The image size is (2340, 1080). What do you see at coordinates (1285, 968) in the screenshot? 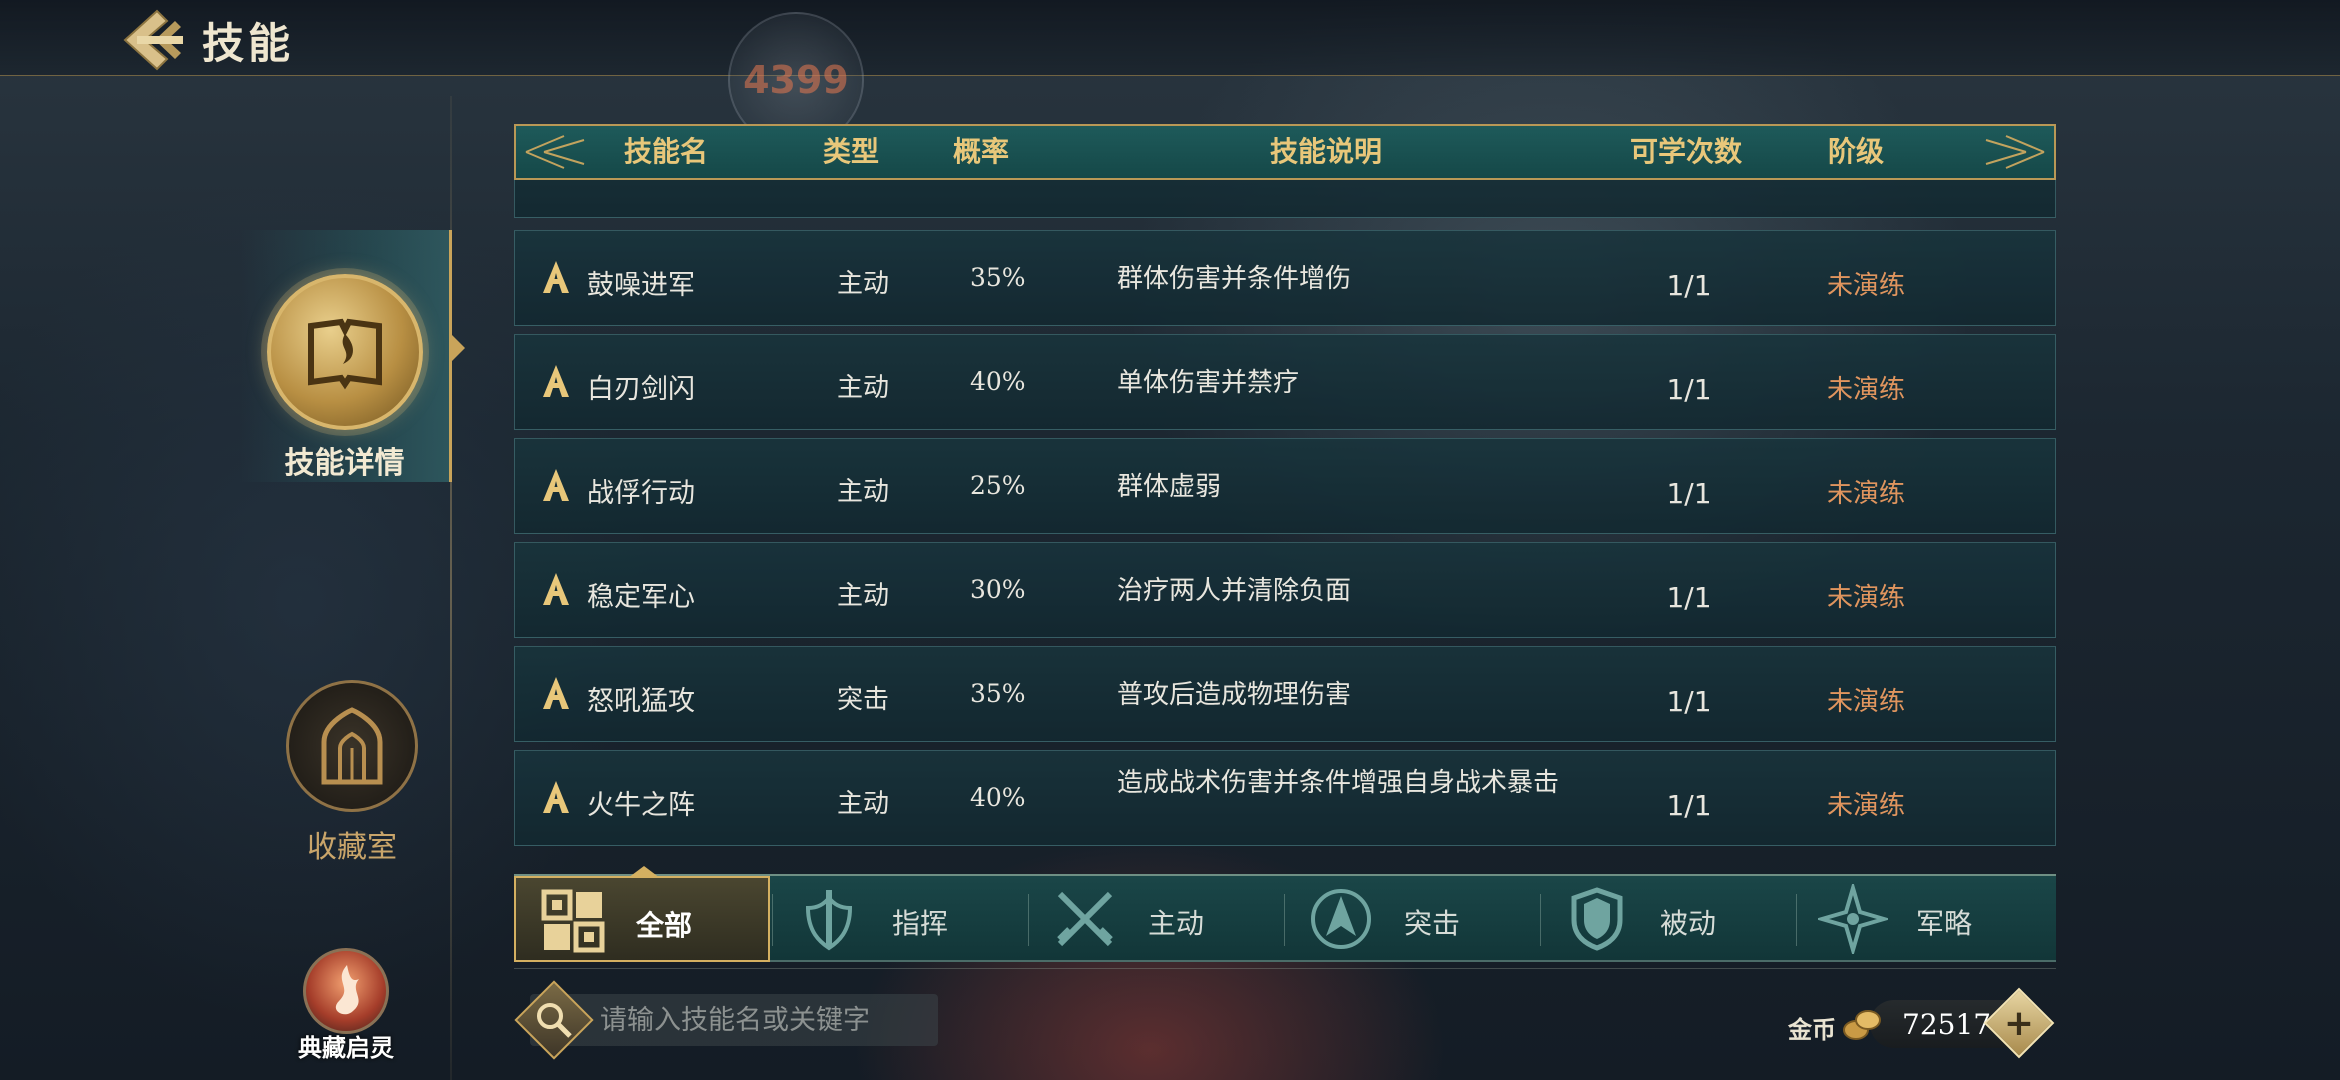
I see `bottom-divider` at bounding box center [1285, 968].